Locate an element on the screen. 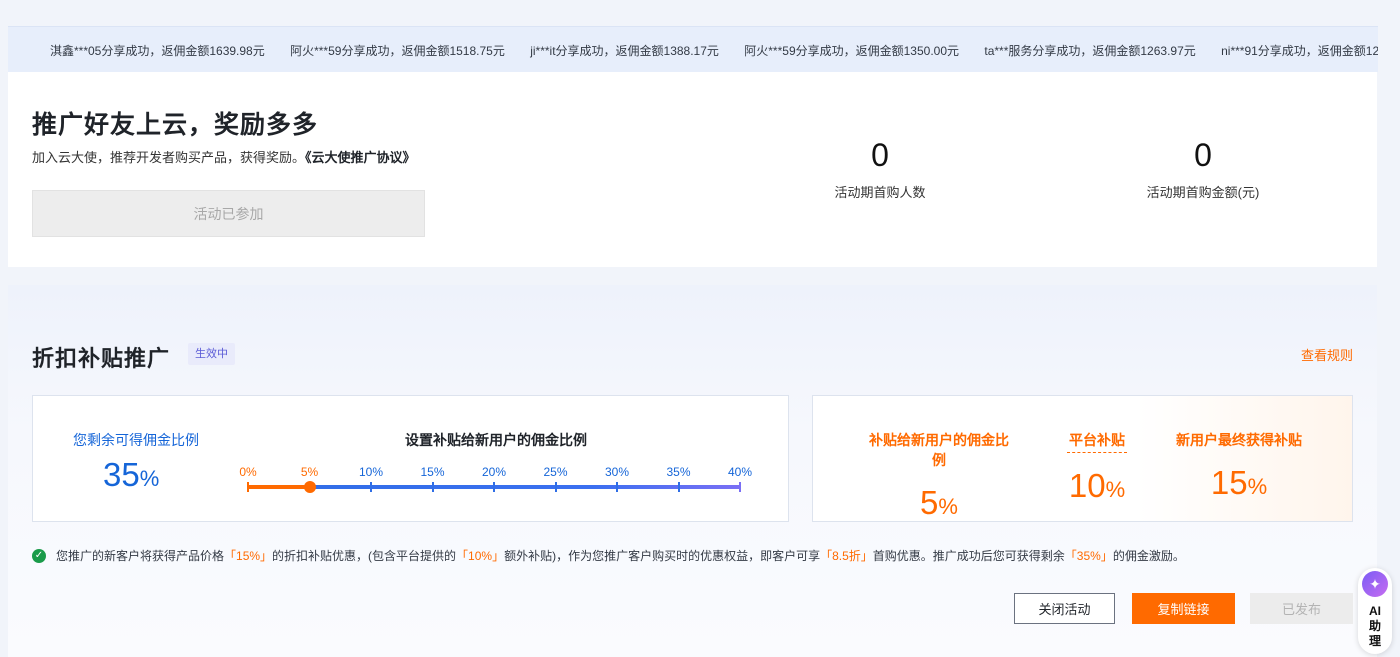 The image size is (1400, 657). final-subsidy-value: 15% is located at coordinates (1239, 483).